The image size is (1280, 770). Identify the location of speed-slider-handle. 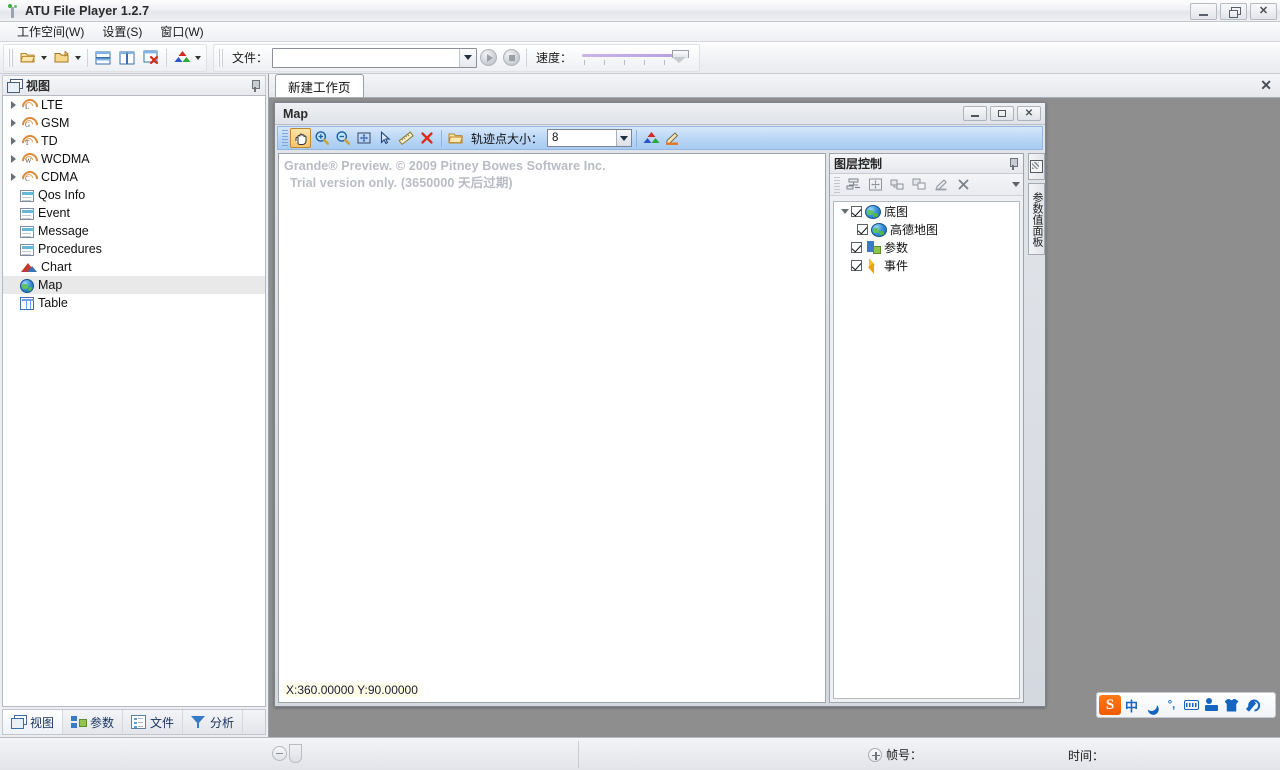
(681, 56).